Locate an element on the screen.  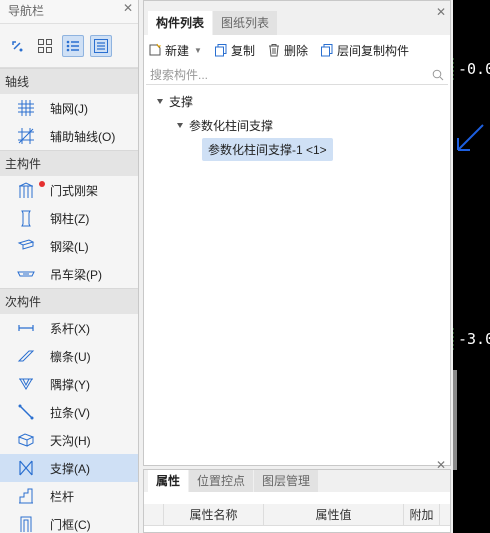
new-button: 新建 ▼ is located at coordinates (175, 50).